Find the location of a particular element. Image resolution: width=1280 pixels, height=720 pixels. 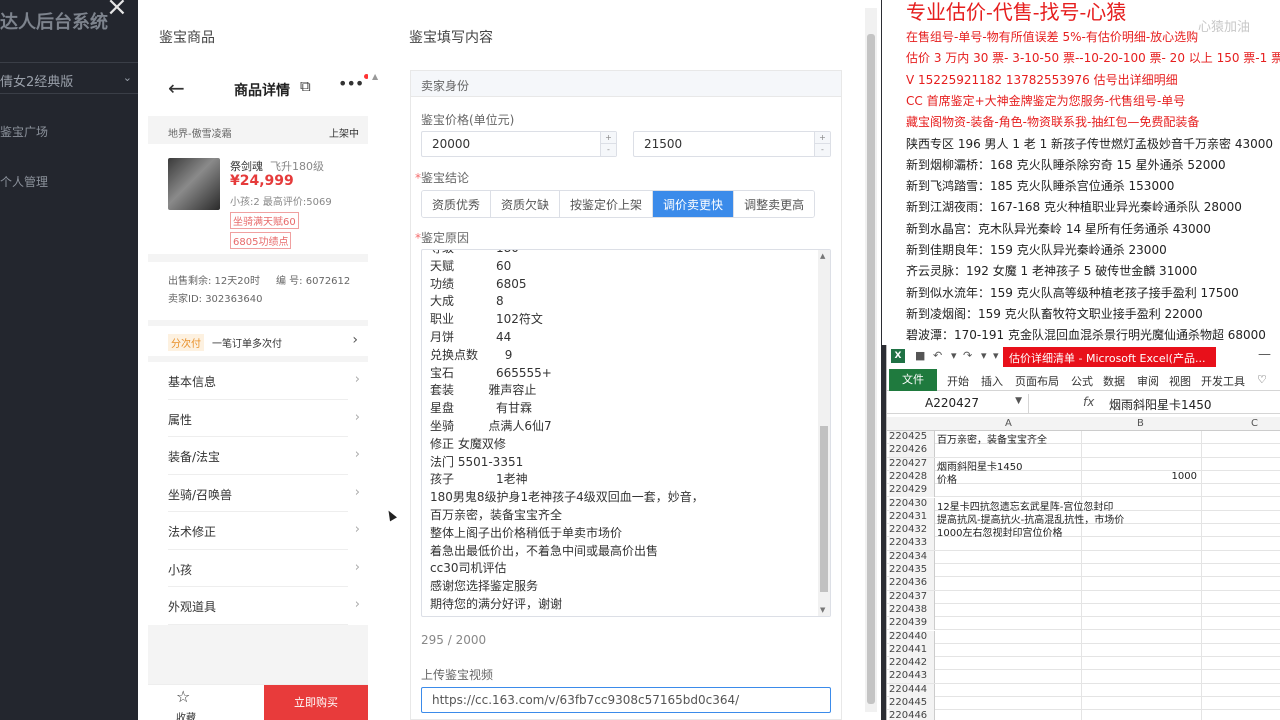

row-number: 220425 is located at coordinates (912, 437).